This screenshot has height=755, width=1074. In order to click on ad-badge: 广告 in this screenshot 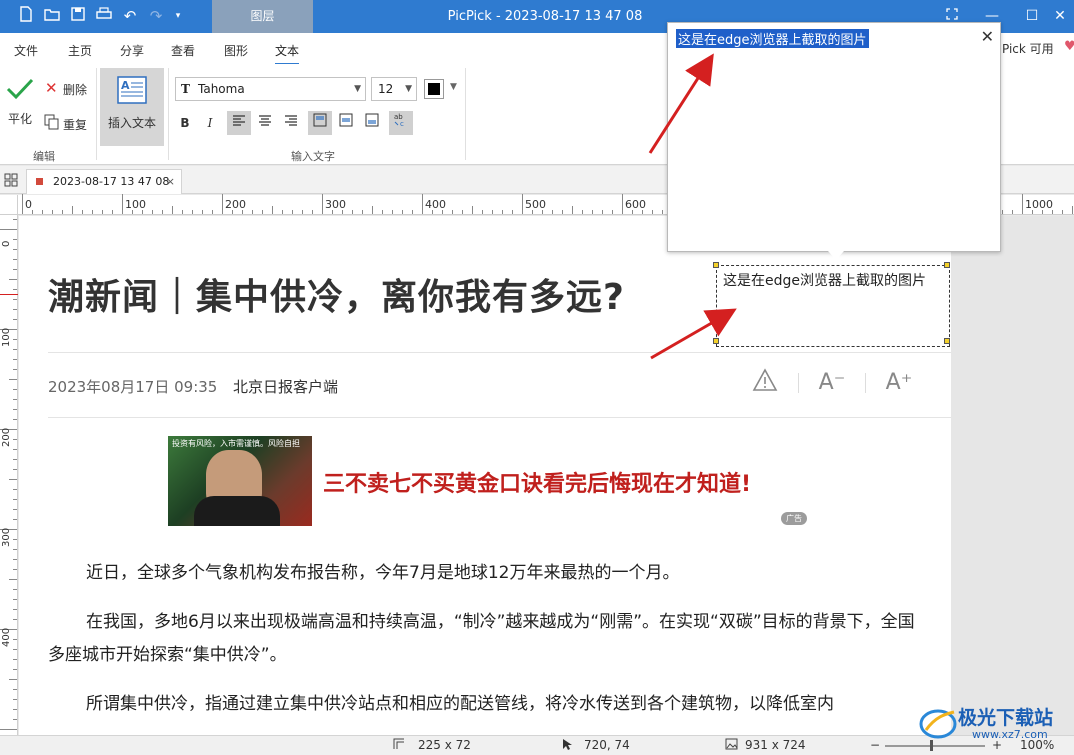, I will do `click(794, 518)`.